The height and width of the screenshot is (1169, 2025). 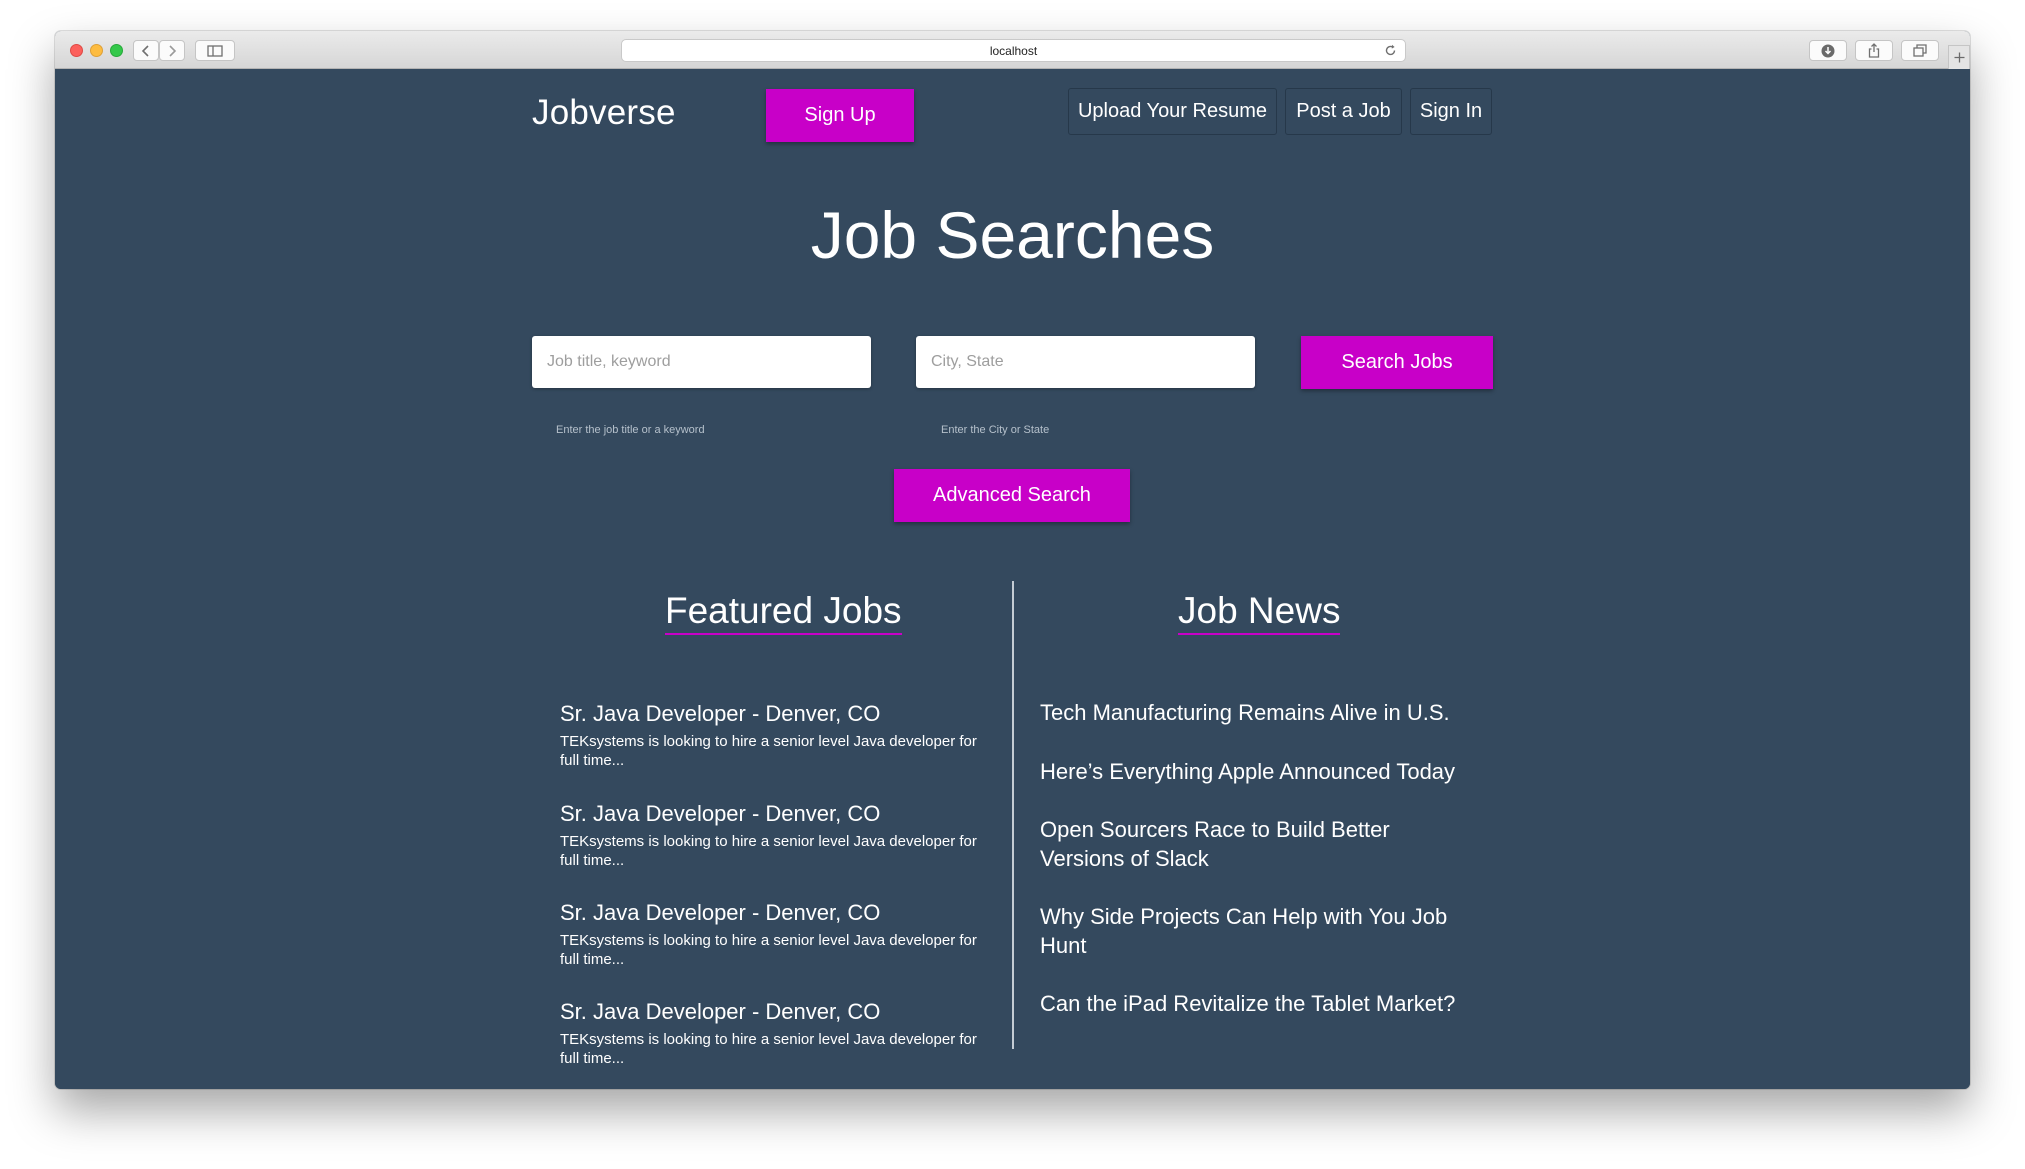 I want to click on share-button, so click(x=1874, y=50).